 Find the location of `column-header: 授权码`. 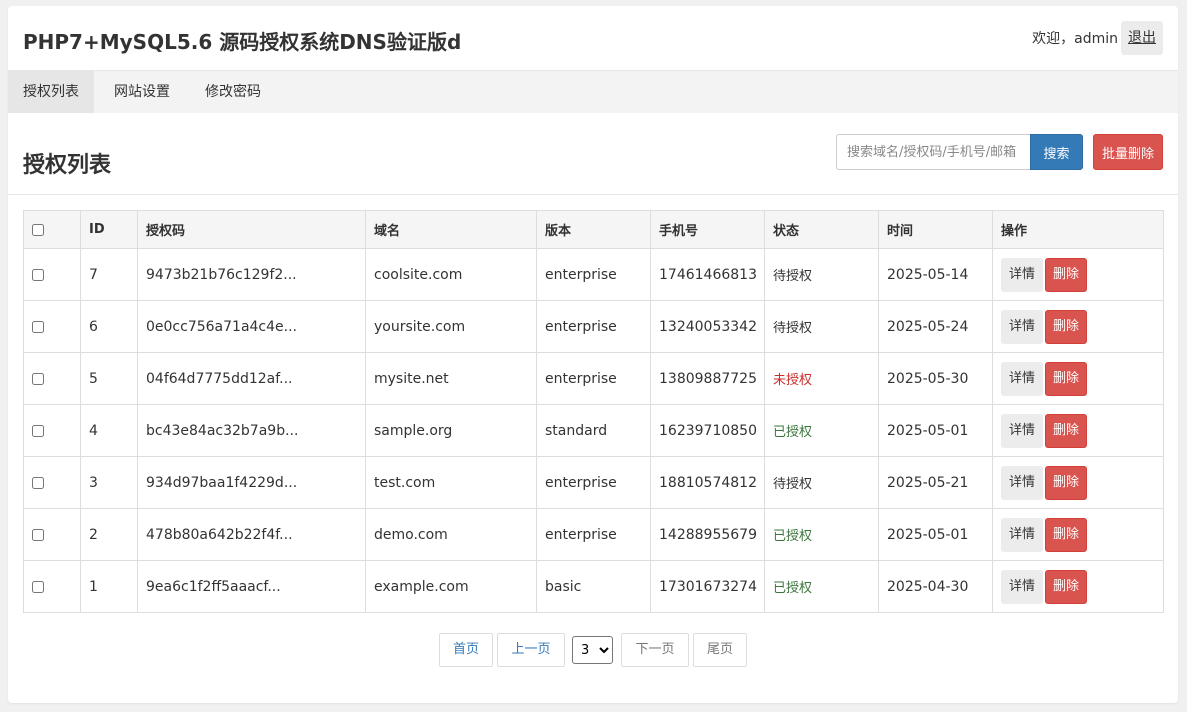

column-header: 授权码 is located at coordinates (251, 229).